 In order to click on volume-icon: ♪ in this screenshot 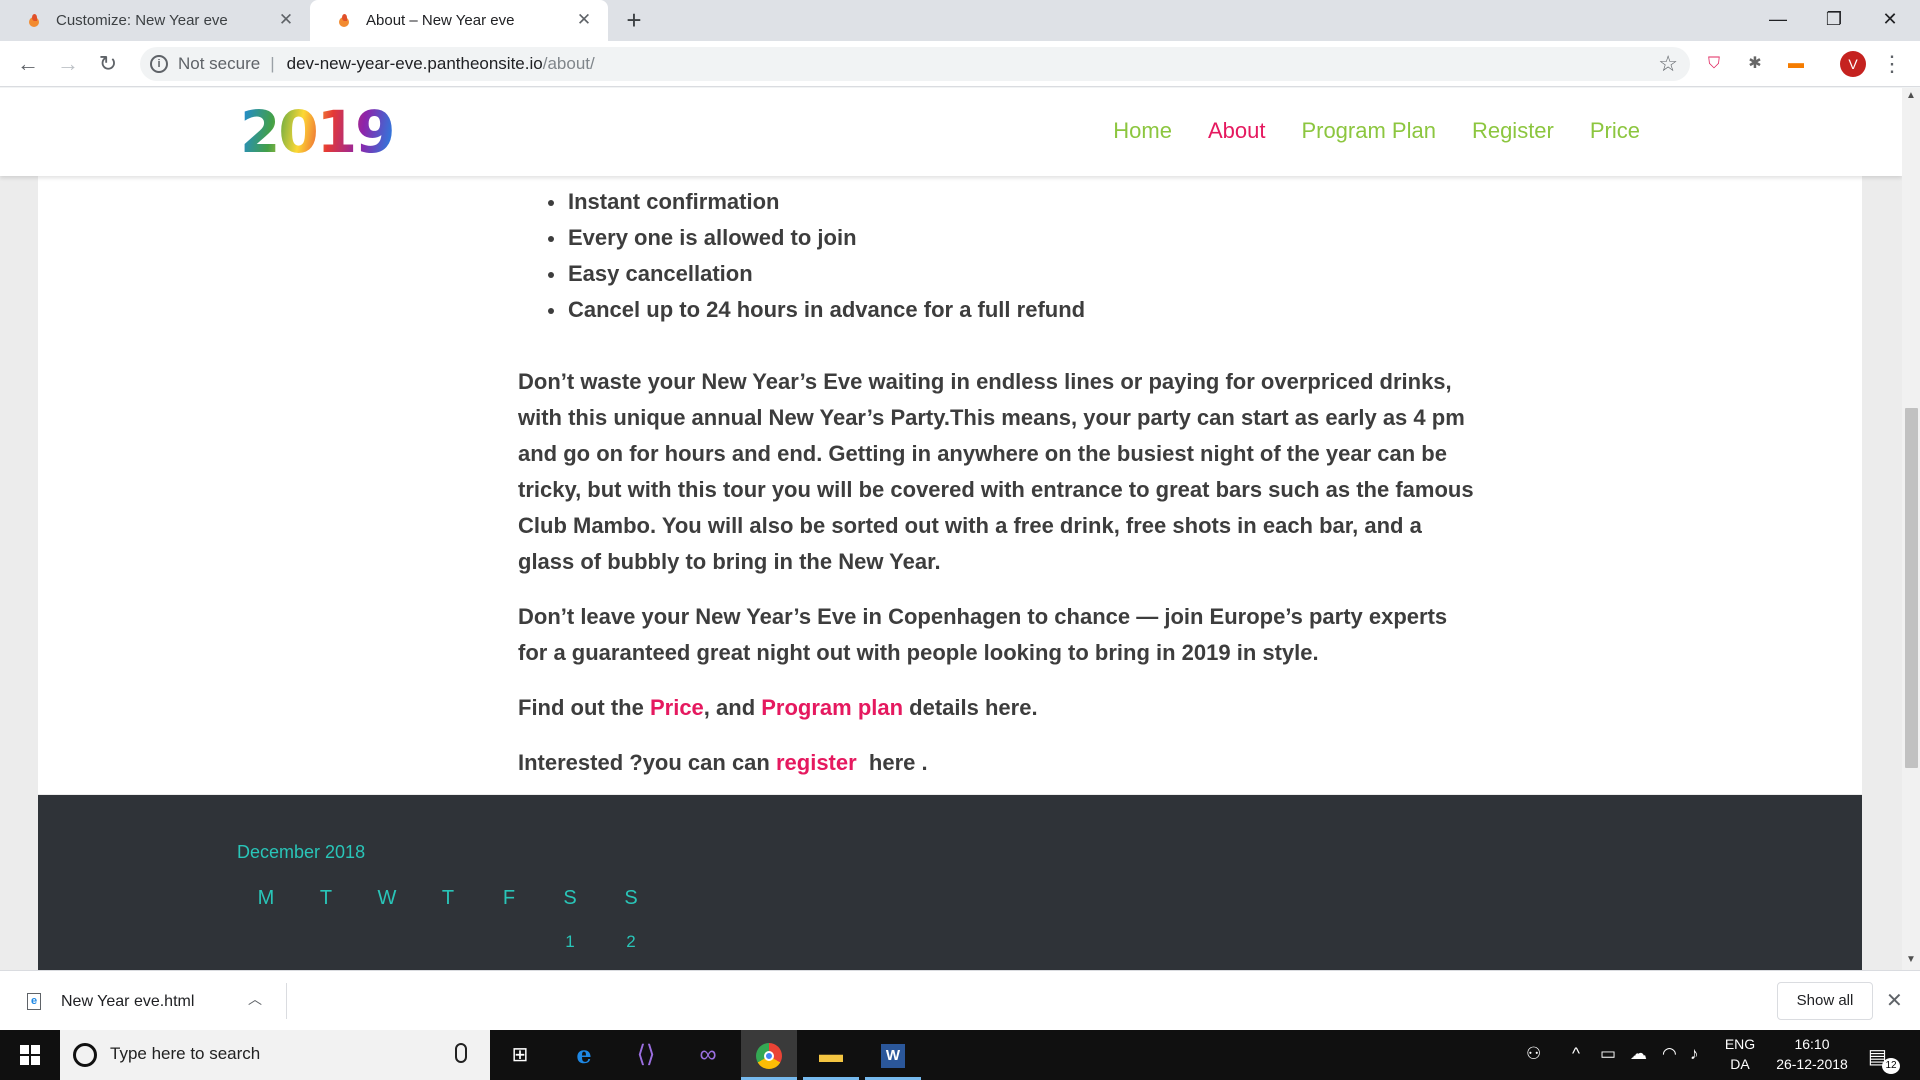, I will do `click(1694, 1054)`.